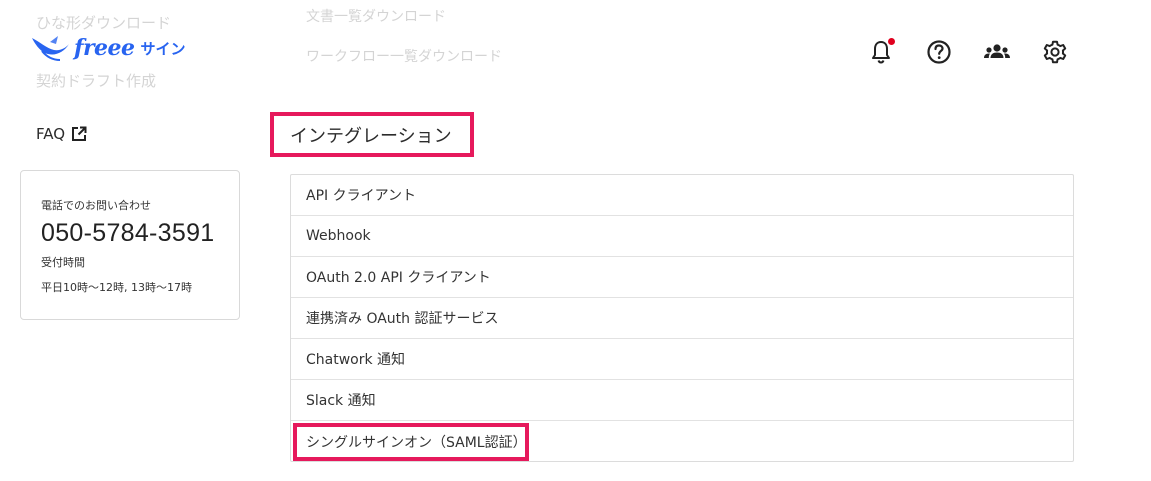 This screenshot has width=1151, height=481. I want to click on brand-wordmark: freee, so click(104, 48).